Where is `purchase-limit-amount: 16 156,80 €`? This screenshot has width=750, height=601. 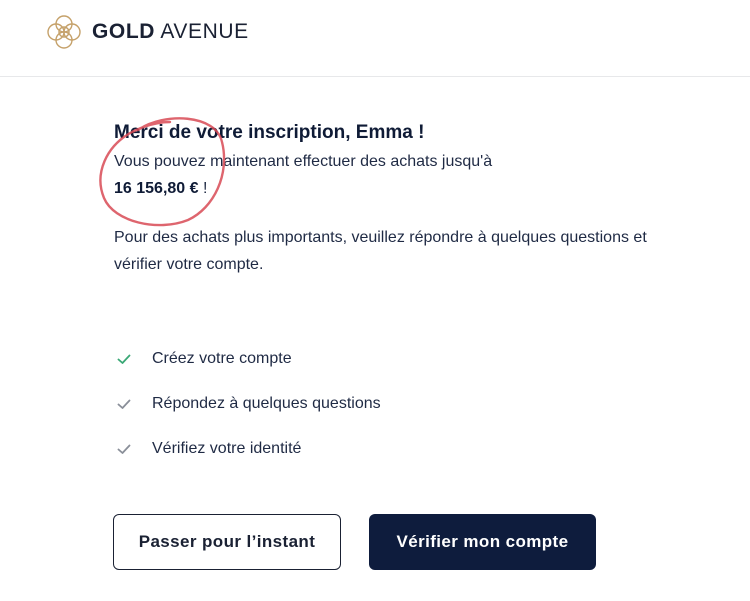
purchase-limit-amount: 16 156,80 € is located at coordinates (156, 188).